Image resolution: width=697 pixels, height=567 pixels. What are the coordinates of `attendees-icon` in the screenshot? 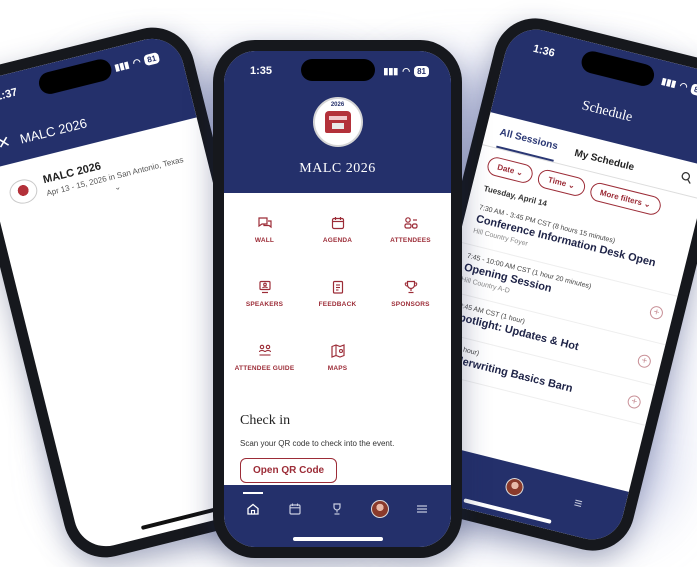 It's located at (410, 223).